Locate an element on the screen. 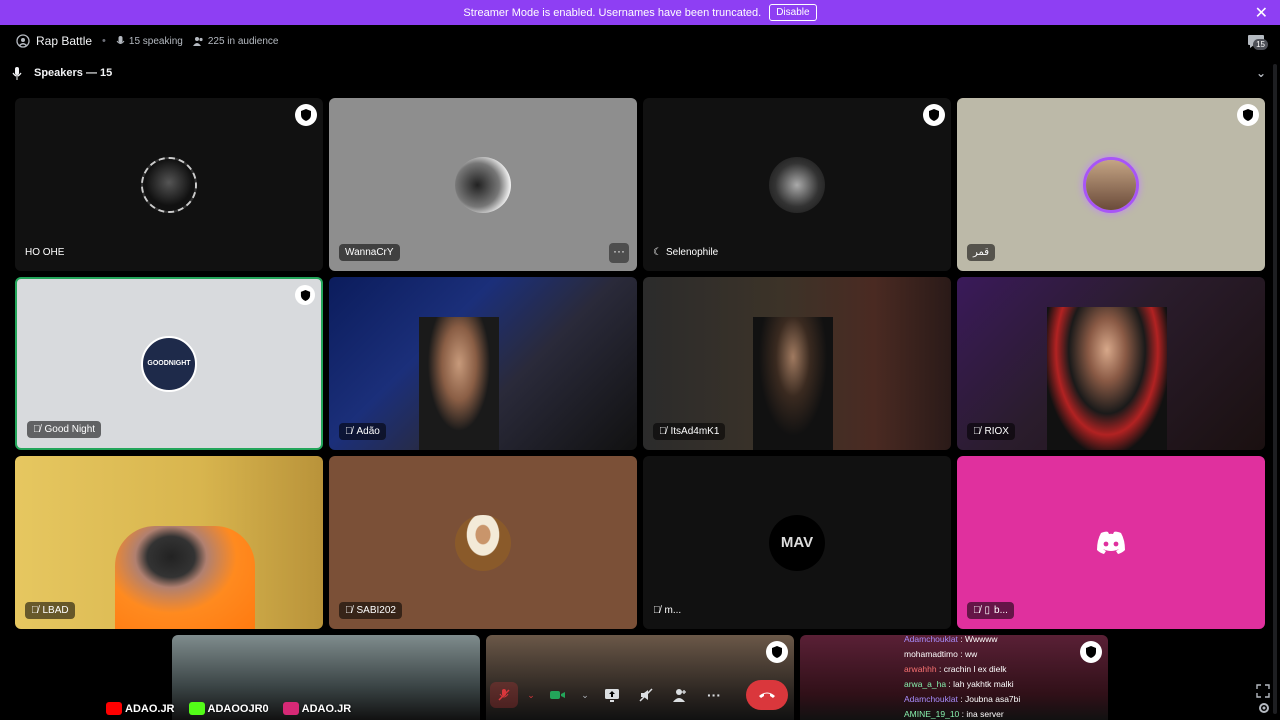 This screenshot has height=720, width=1280. speaker-tile-video: 🎙̸ Adão is located at coordinates (483, 363).